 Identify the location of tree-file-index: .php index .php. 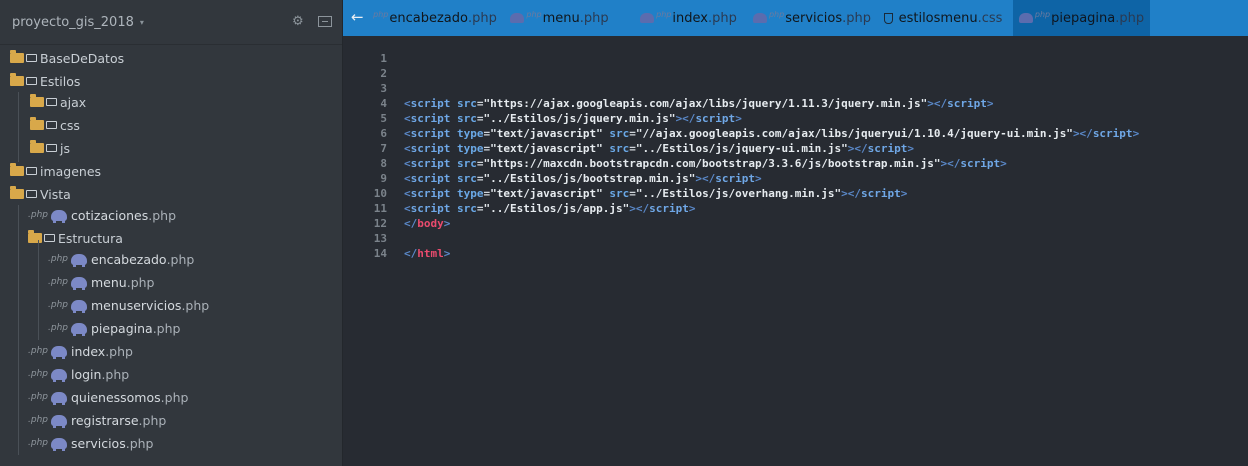
(80, 351).